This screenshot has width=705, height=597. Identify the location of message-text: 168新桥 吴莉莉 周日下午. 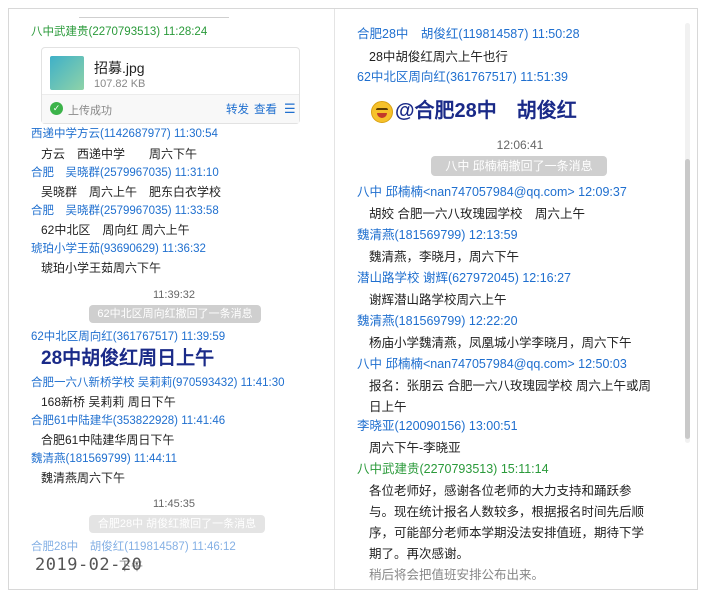
(108, 402).